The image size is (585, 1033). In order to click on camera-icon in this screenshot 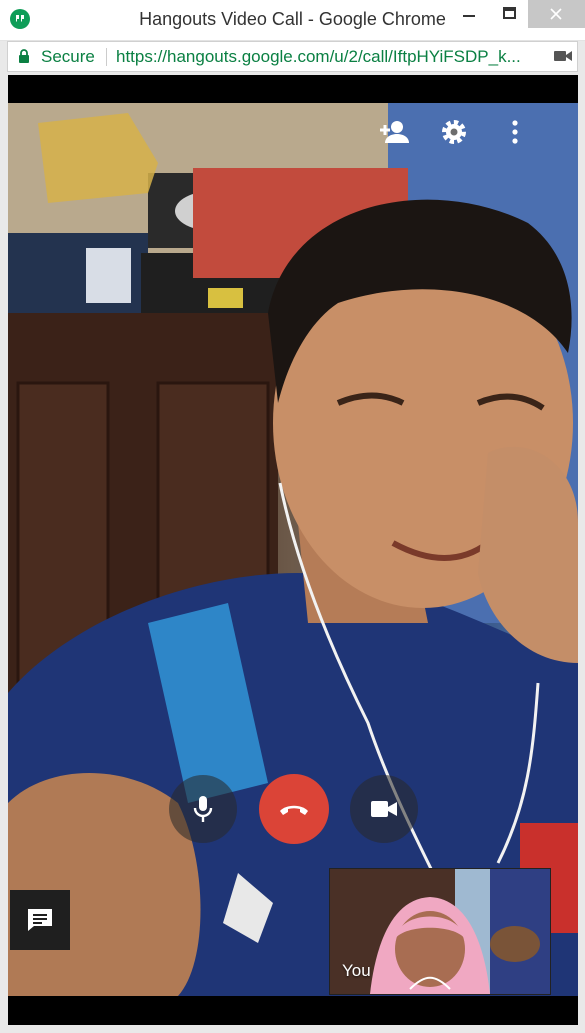, I will do `click(384, 809)`.